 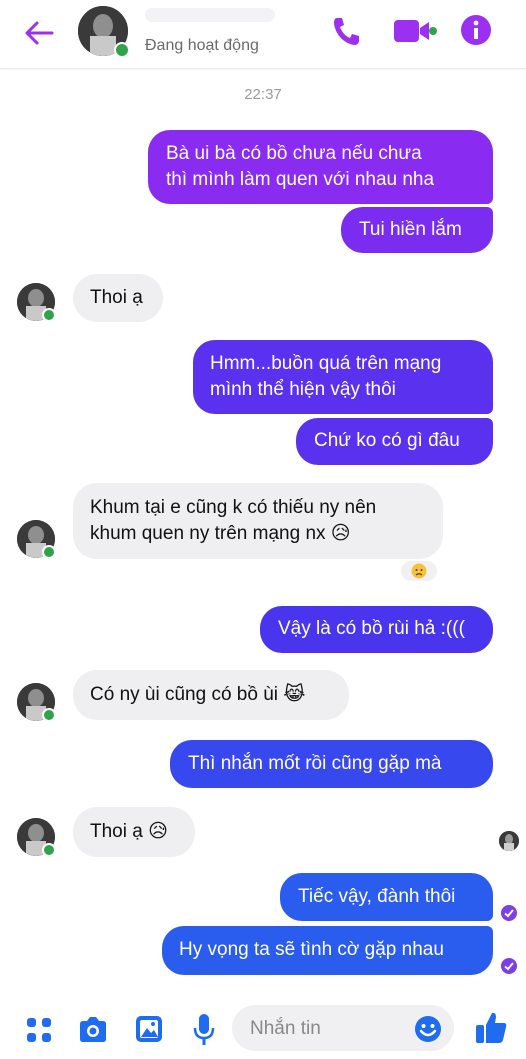 What do you see at coordinates (300, 179) in the screenshot?
I see `message-text: thì mình làm quen với nhau nha` at bounding box center [300, 179].